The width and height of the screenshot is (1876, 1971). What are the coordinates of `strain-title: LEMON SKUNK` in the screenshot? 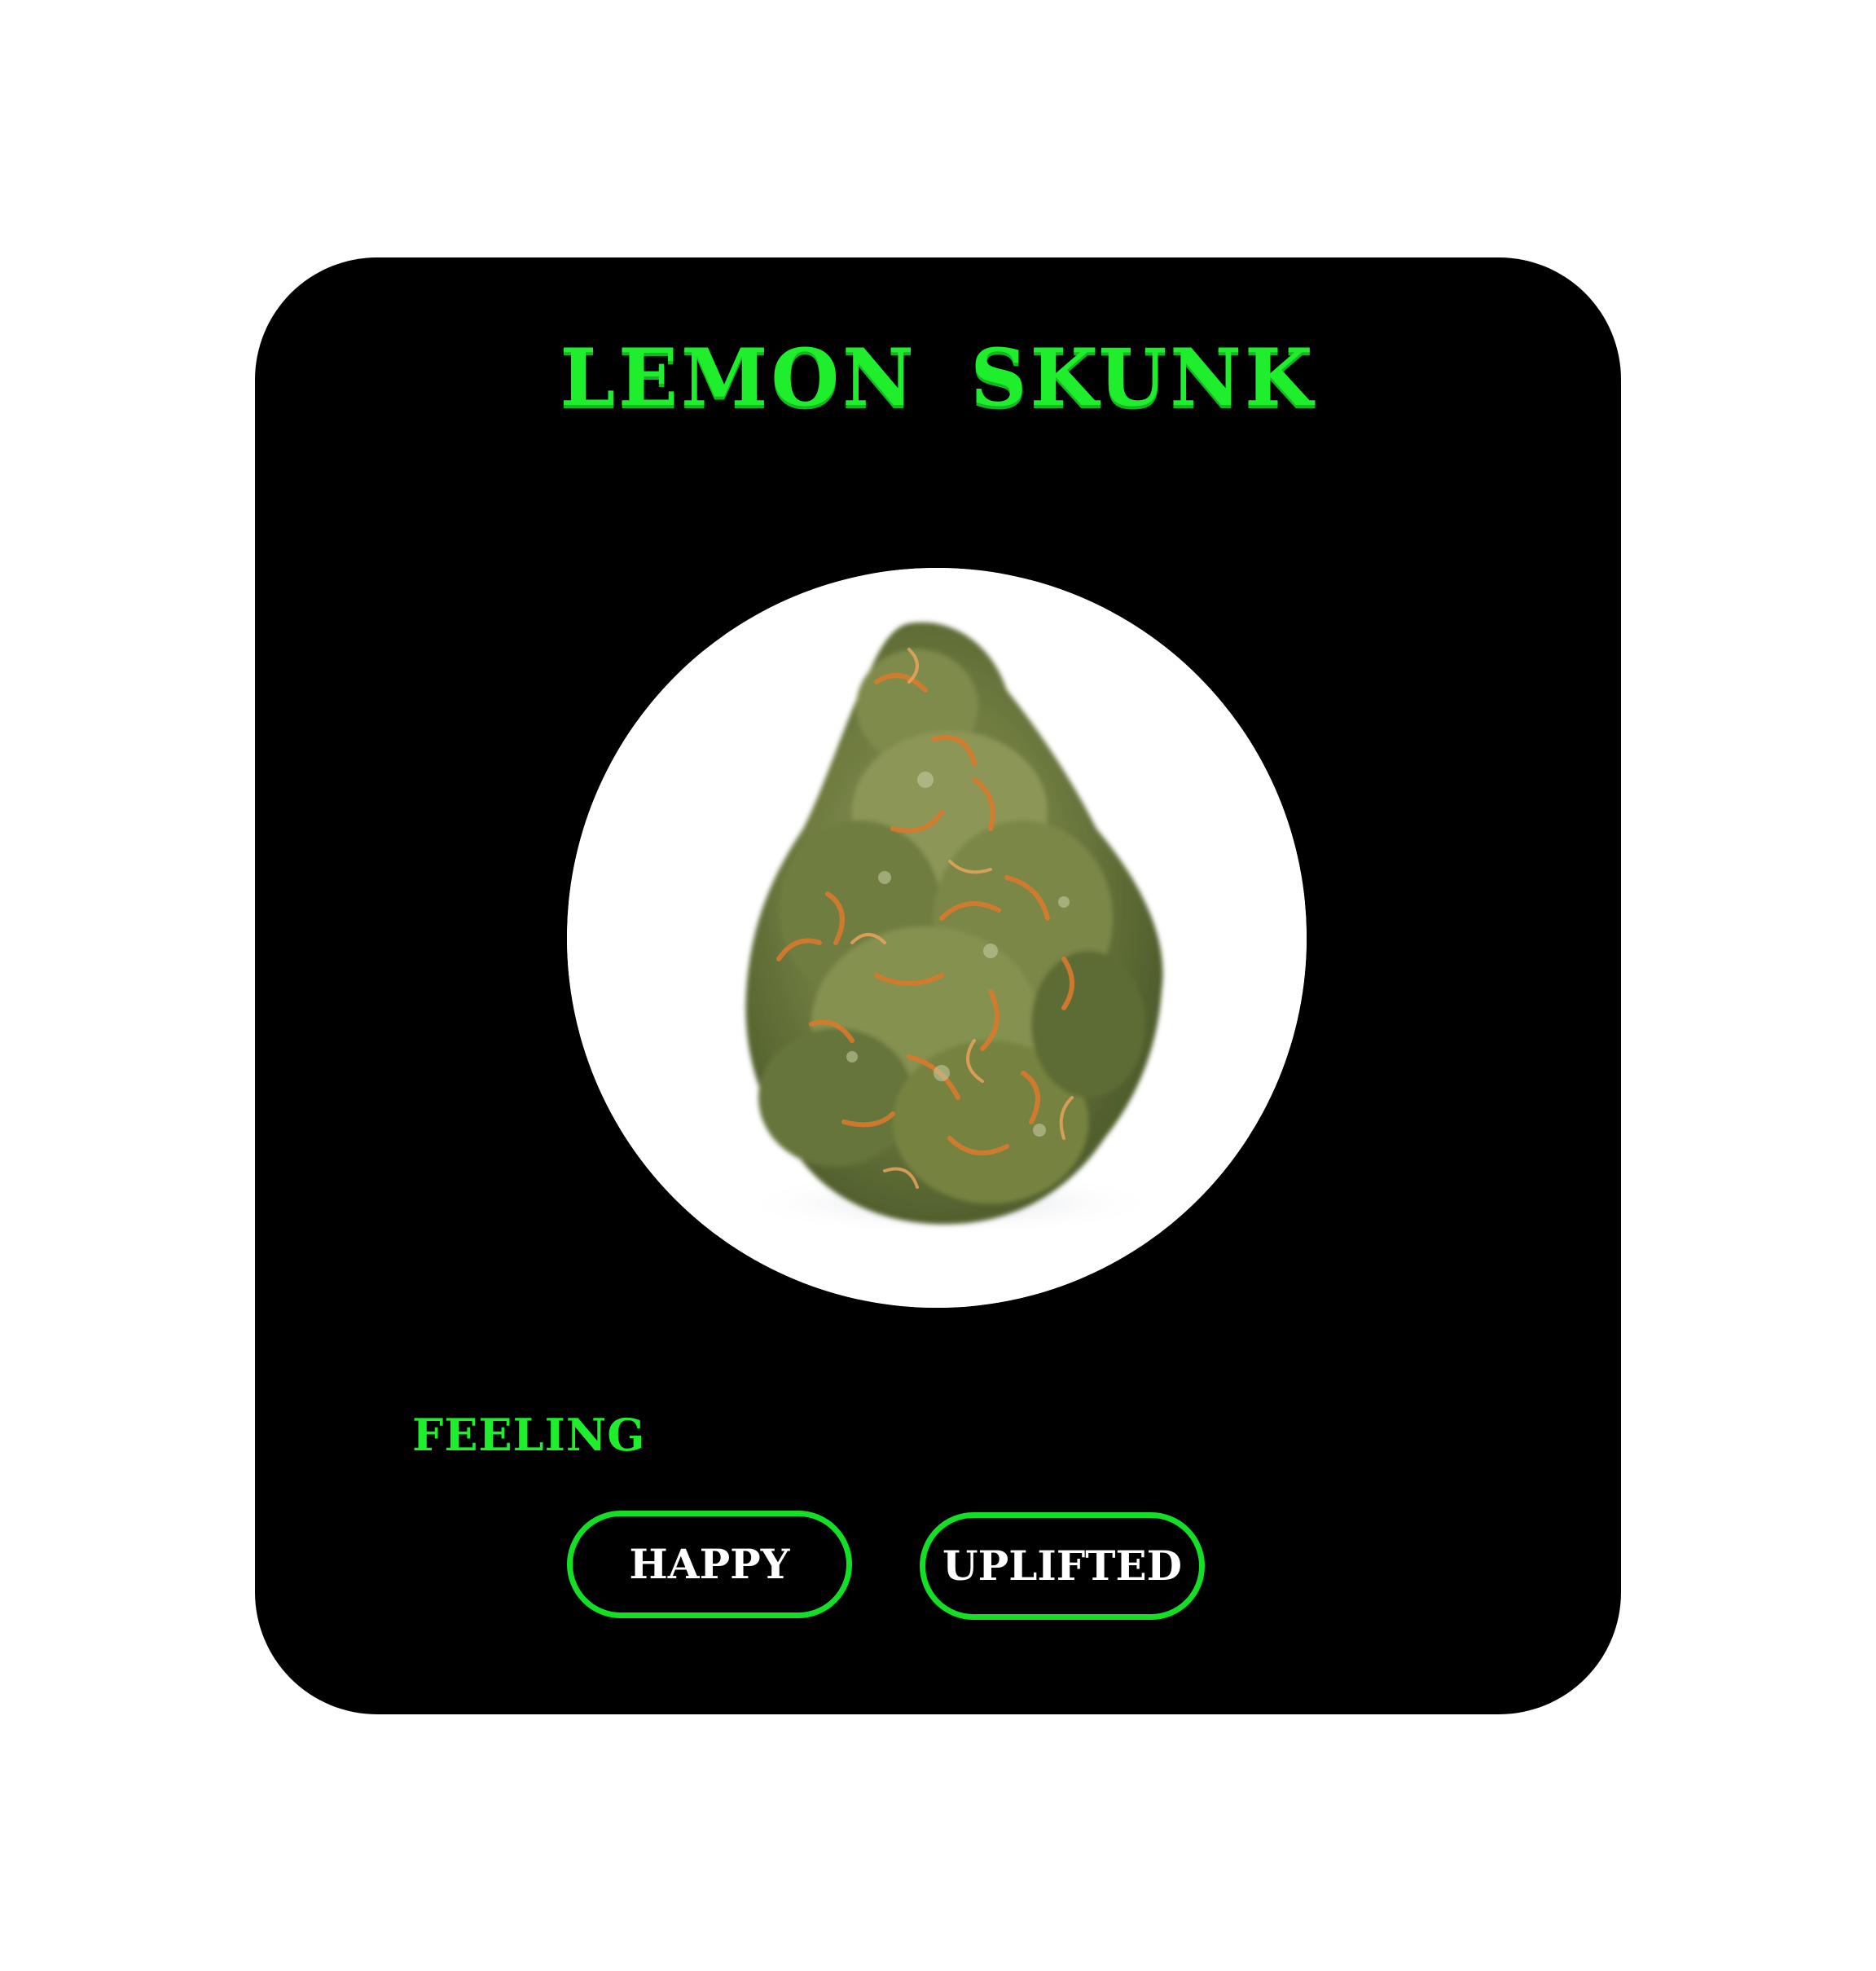 It's located at (938, 378).